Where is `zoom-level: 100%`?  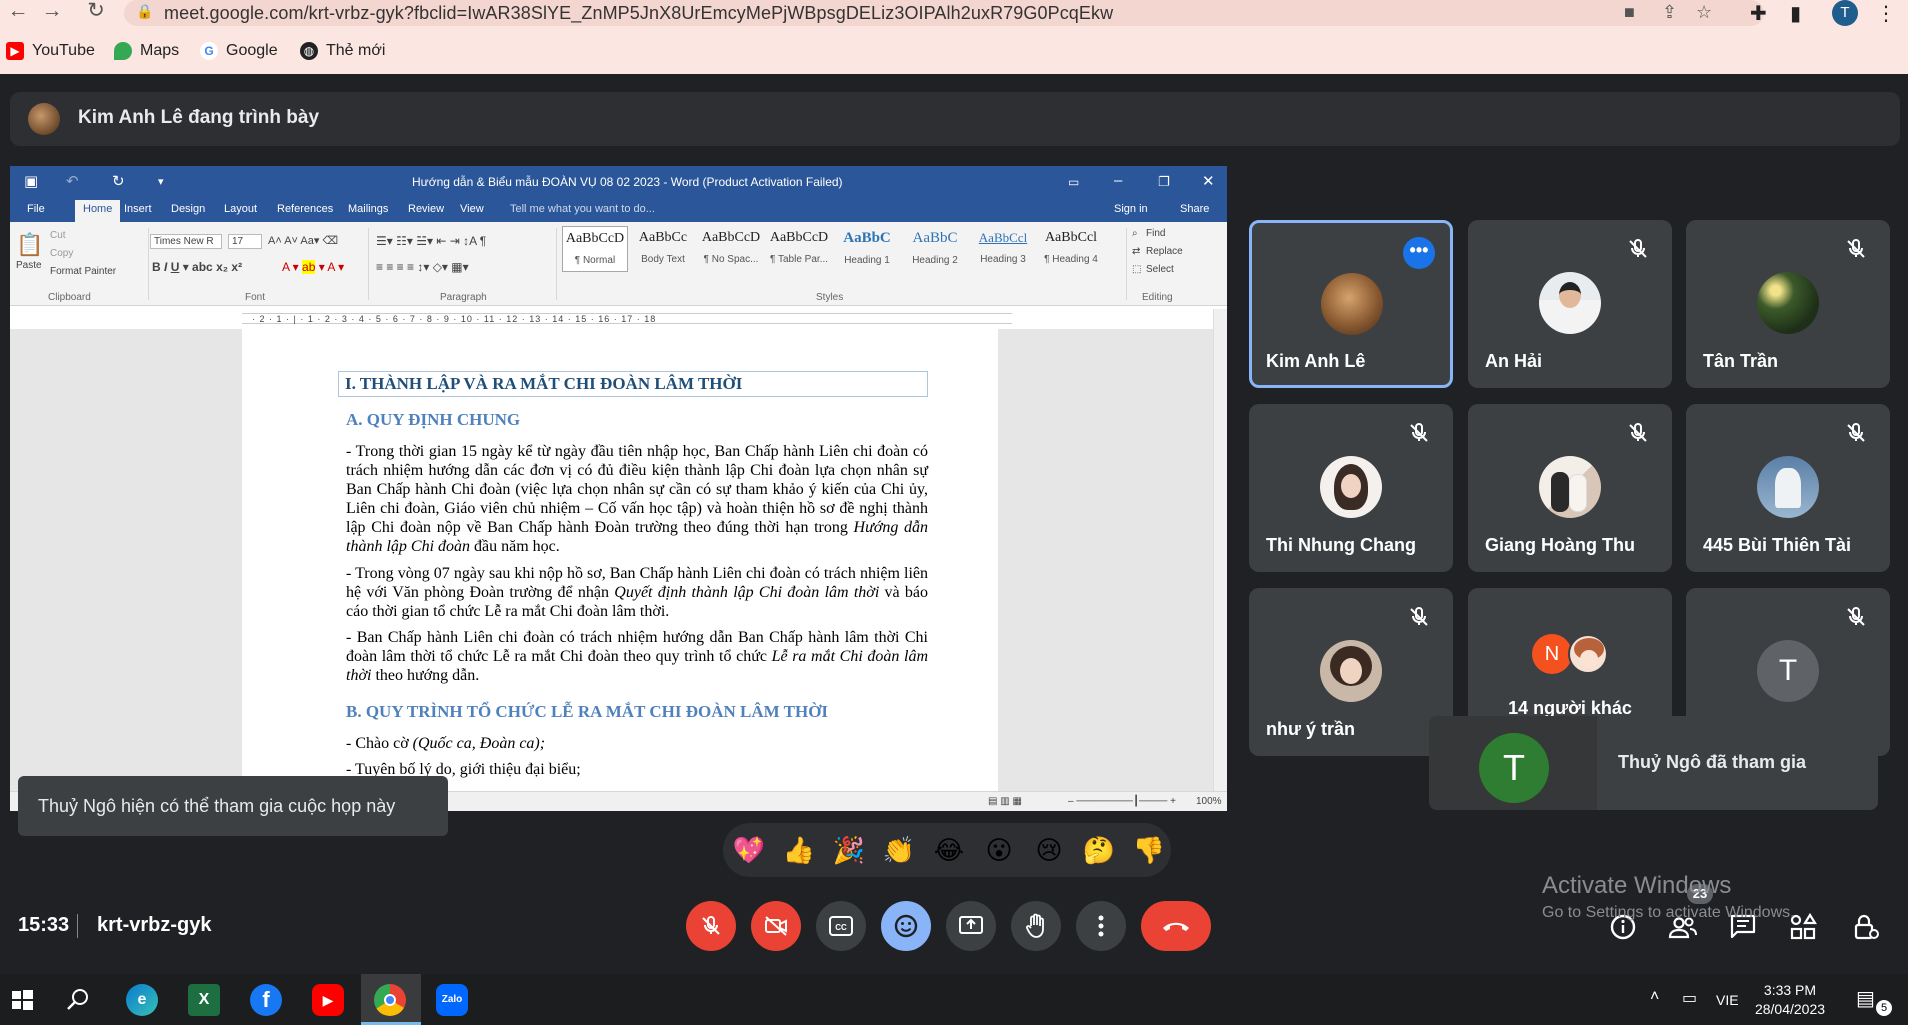 zoom-level: 100% is located at coordinates (1209, 801).